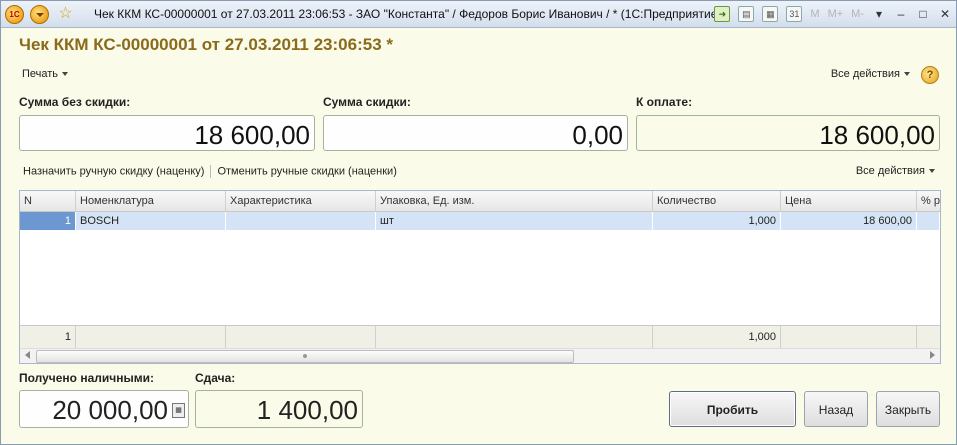 The image size is (957, 445). What do you see at coordinates (301, 201) in the screenshot?
I see `column-header-characteristic: Характеристика` at bounding box center [301, 201].